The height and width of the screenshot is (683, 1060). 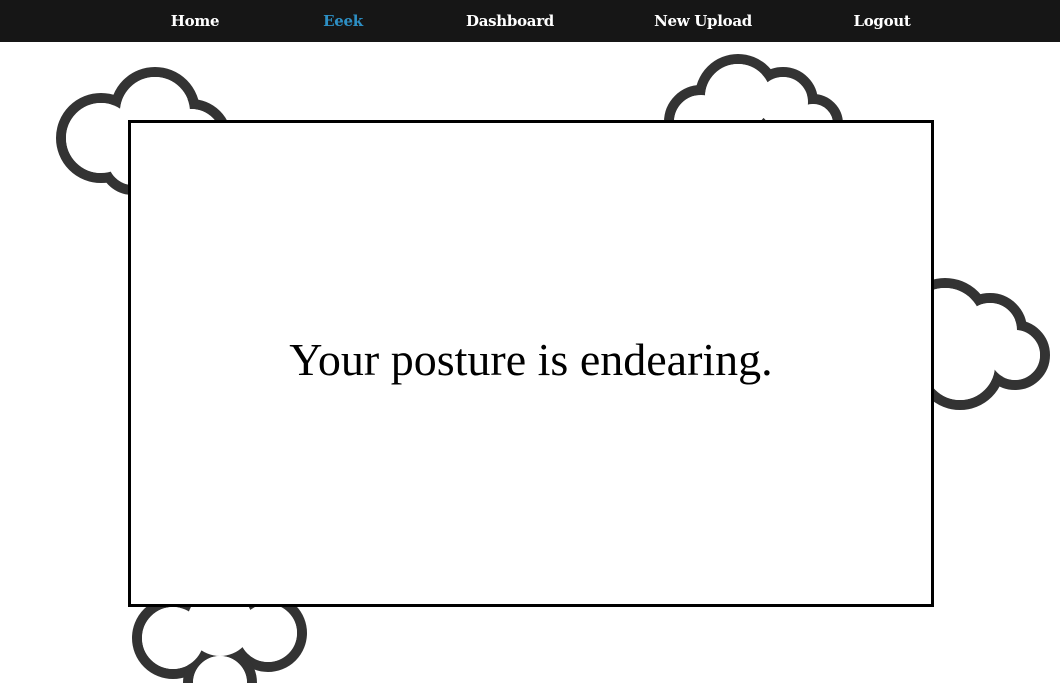 I want to click on nav-new-upload-link: New Upload, so click(x=703, y=21).